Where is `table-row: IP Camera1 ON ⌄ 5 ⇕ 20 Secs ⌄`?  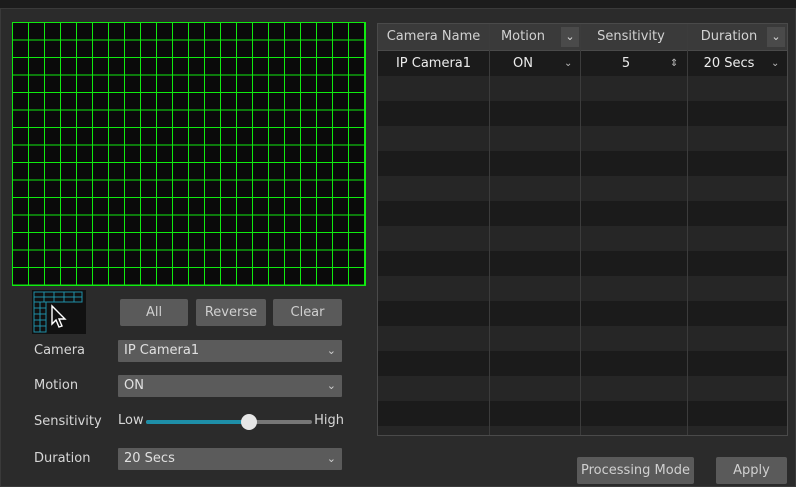
table-row: IP Camera1 ON ⌄ 5 ⇕ 20 Secs ⌄ is located at coordinates (582, 63).